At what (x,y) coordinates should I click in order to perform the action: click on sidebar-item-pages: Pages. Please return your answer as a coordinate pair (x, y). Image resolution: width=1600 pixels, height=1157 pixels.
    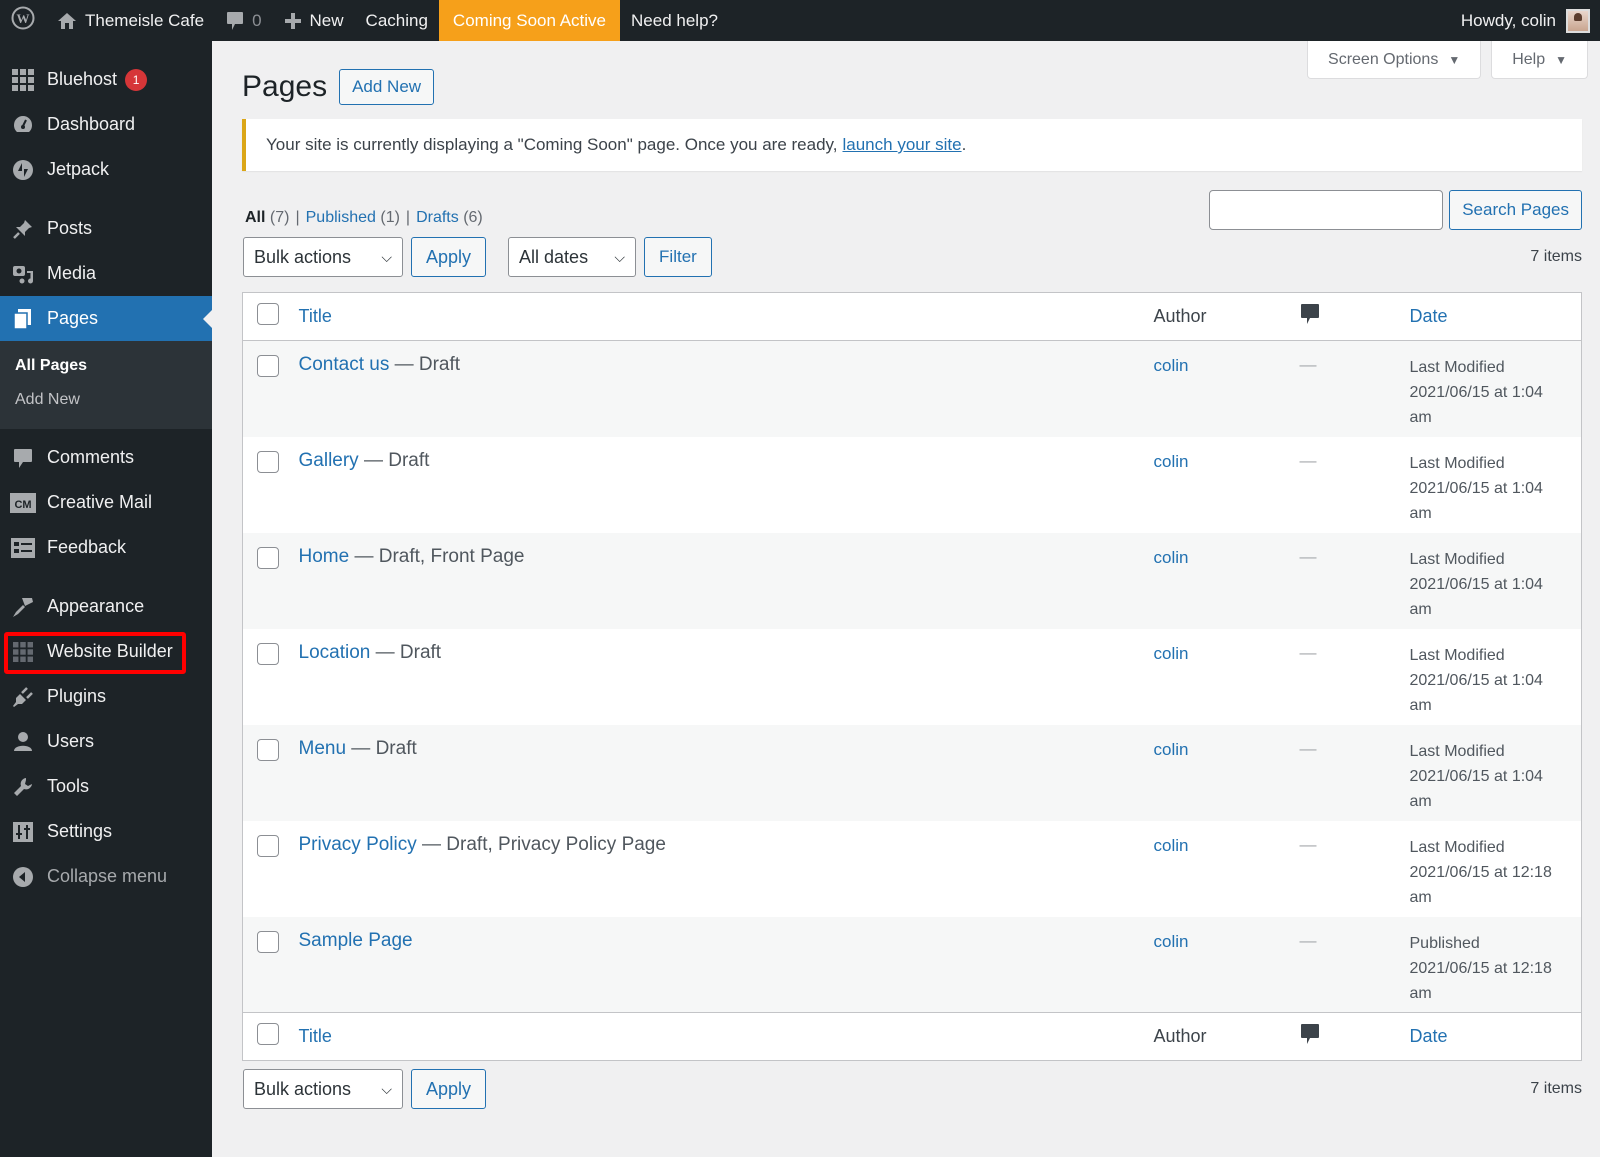
    Looking at the image, I should click on (106, 318).